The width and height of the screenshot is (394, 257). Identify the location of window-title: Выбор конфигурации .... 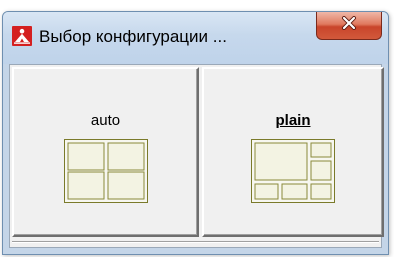
(133, 36).